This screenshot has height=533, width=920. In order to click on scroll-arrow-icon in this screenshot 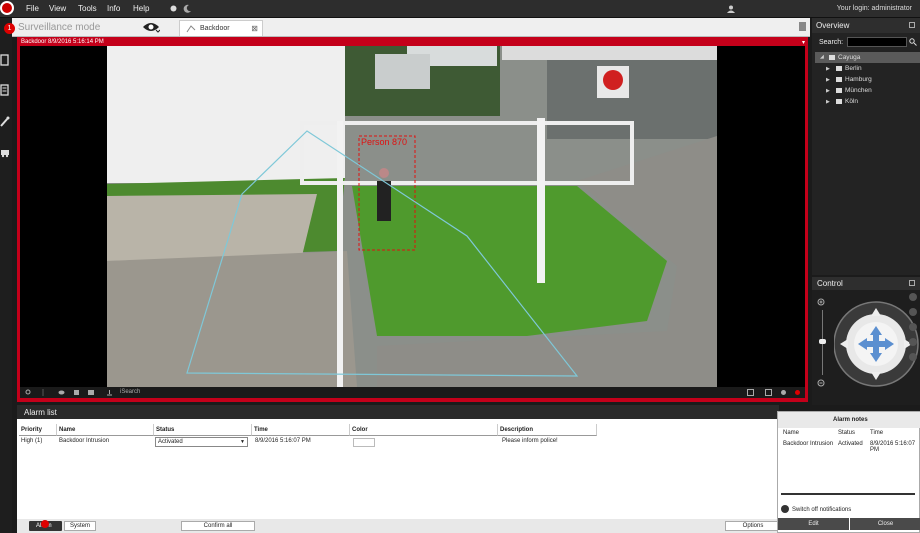, I will do `click(802, 26)`.